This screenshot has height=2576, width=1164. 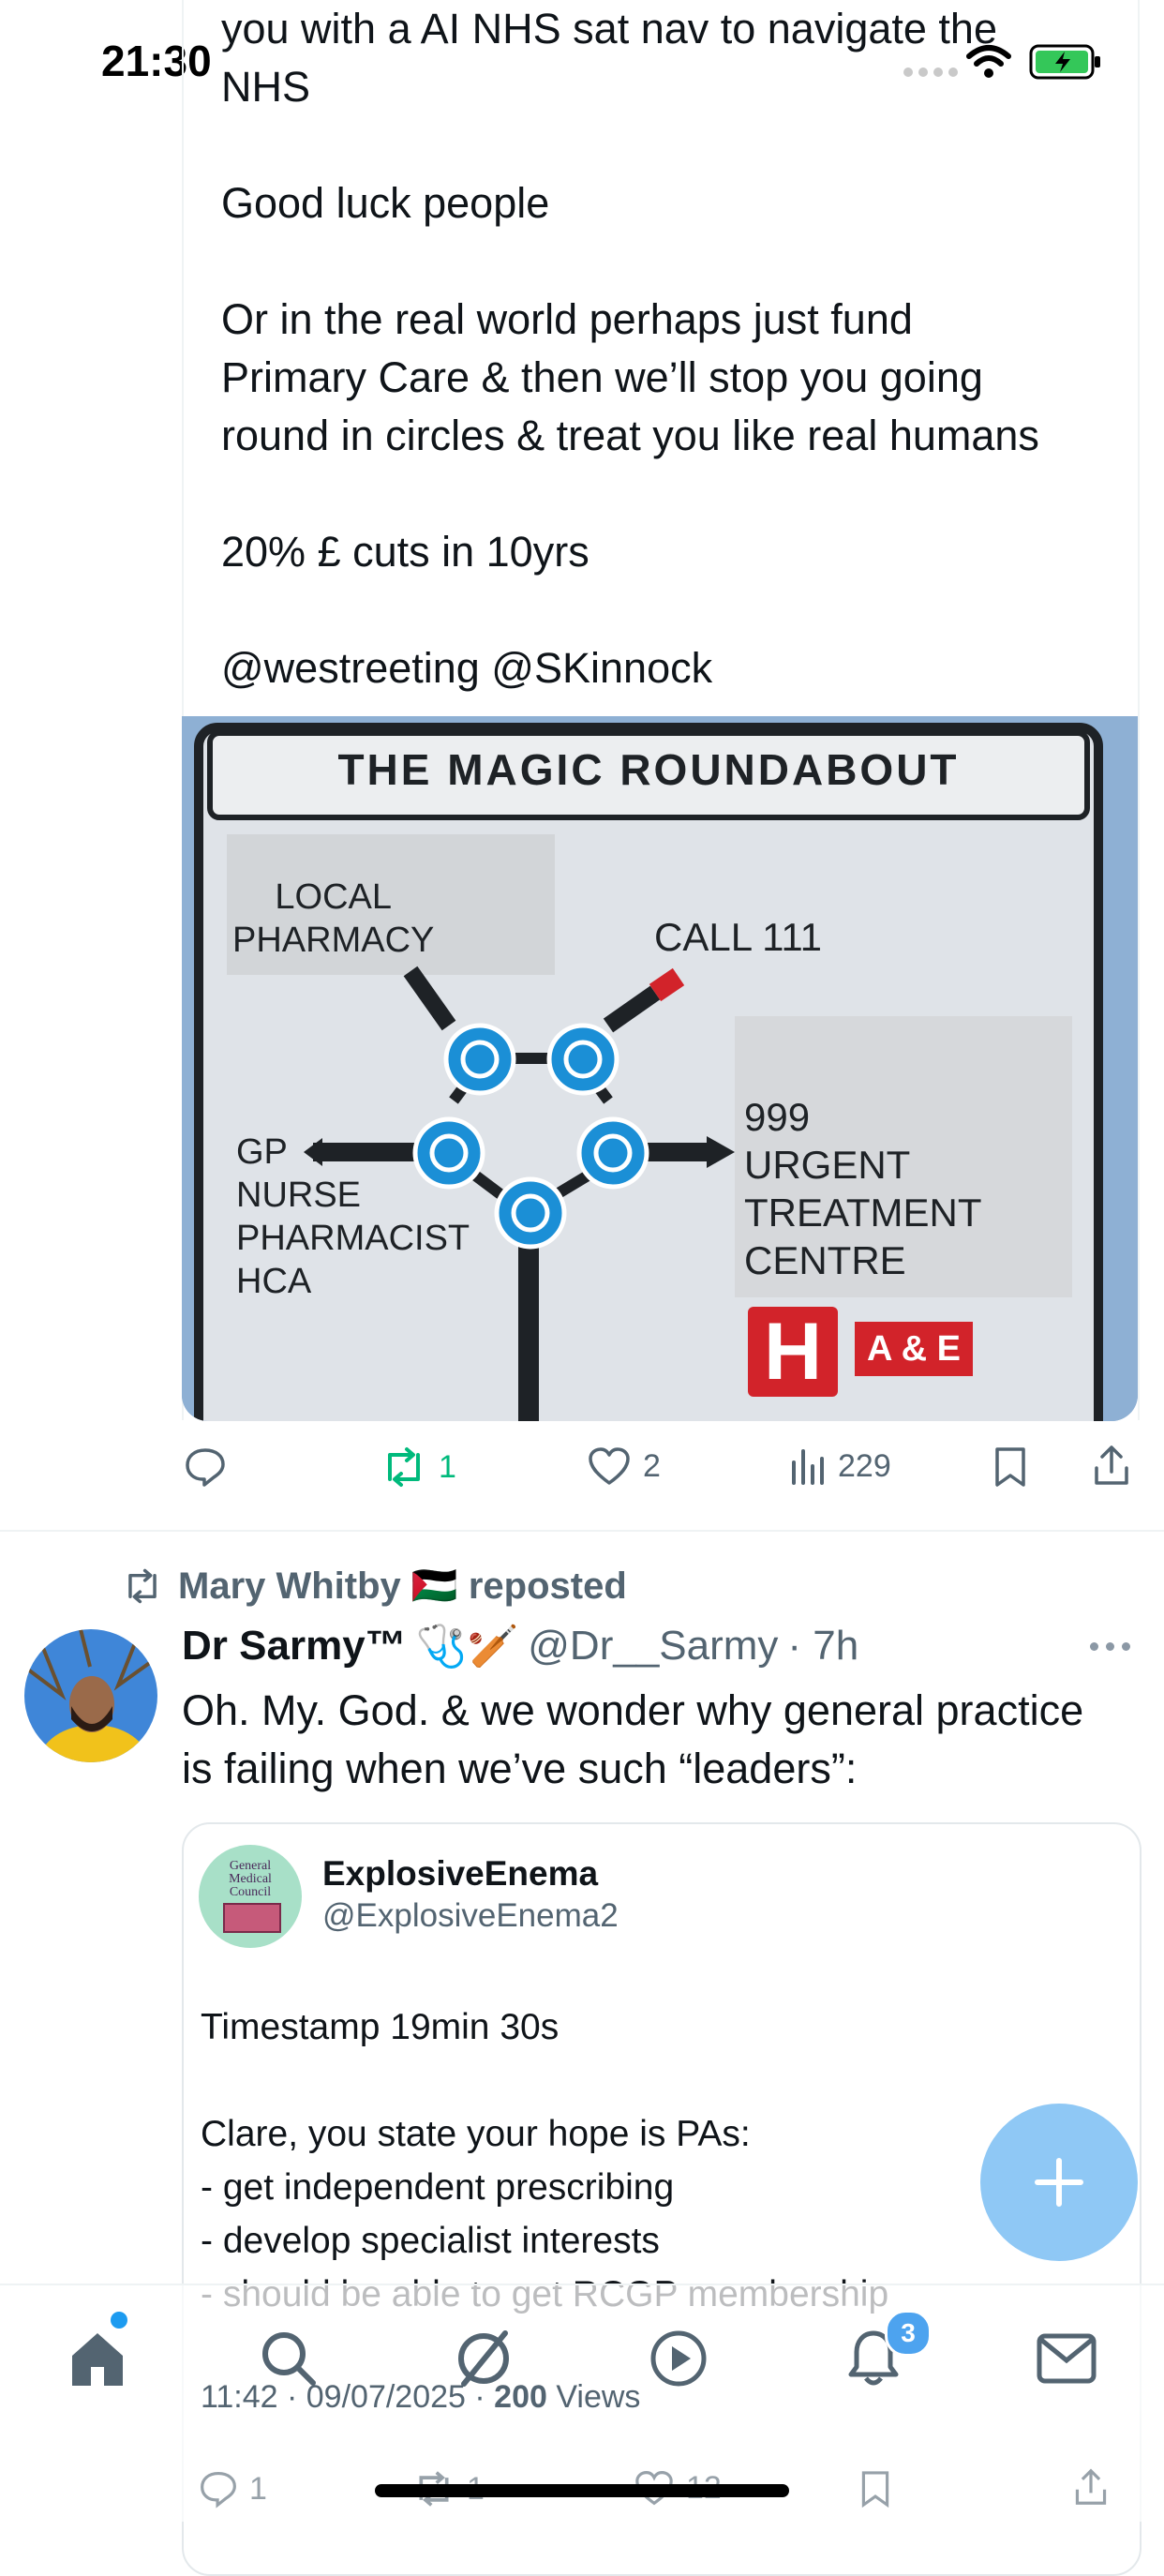 I want to click on quoted-author-handle: @ExplosiveEnema2, so click(x=470, y=1915).